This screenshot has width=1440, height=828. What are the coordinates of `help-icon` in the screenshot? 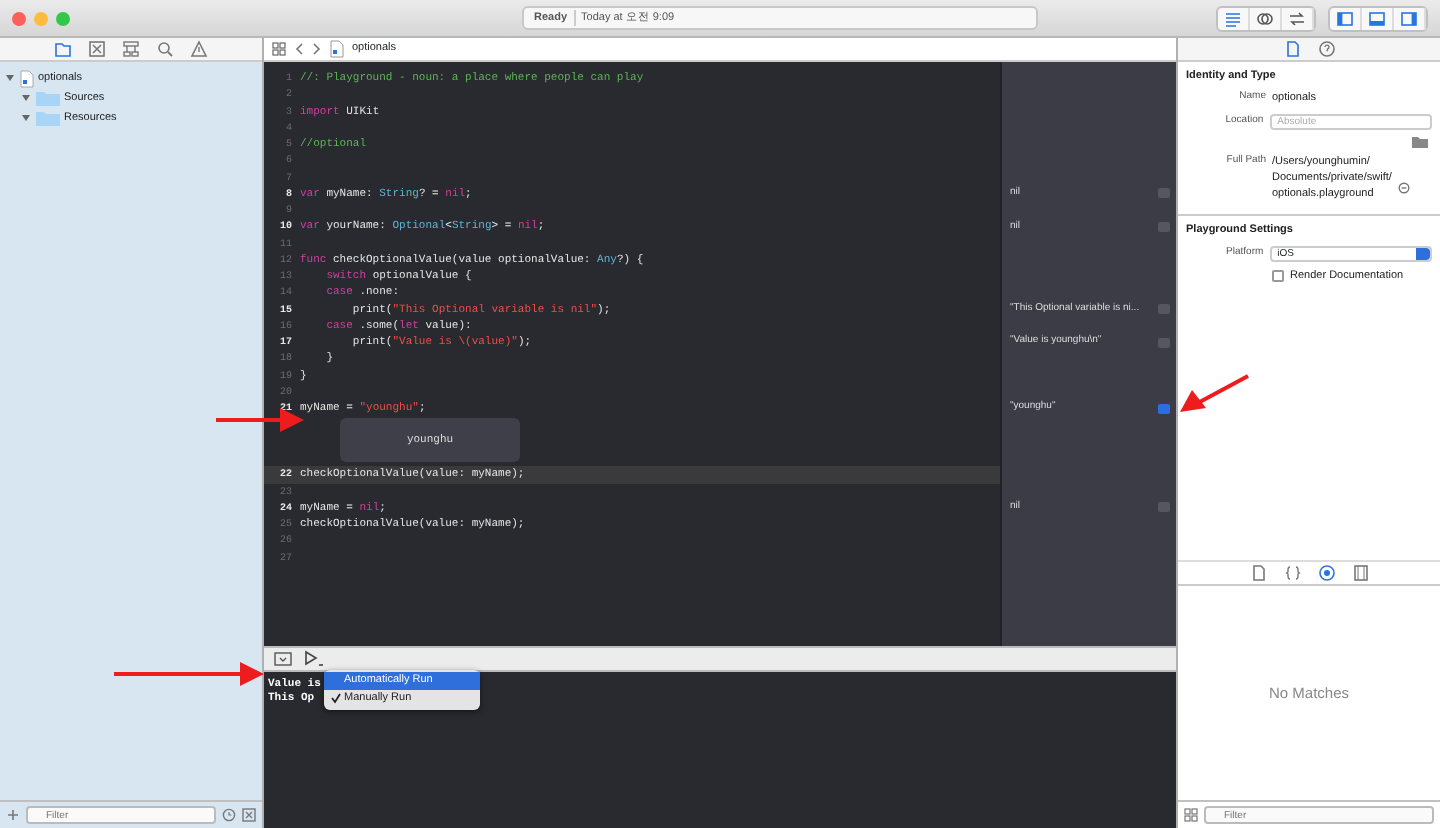 It's located at (1326, 49).